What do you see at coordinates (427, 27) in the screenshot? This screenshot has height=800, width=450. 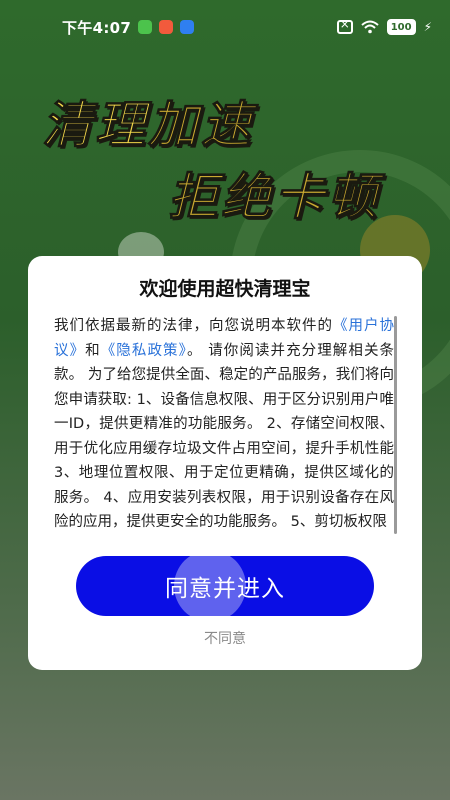 I see `charging-icon: ⚡` at bounding box center [427, 27].